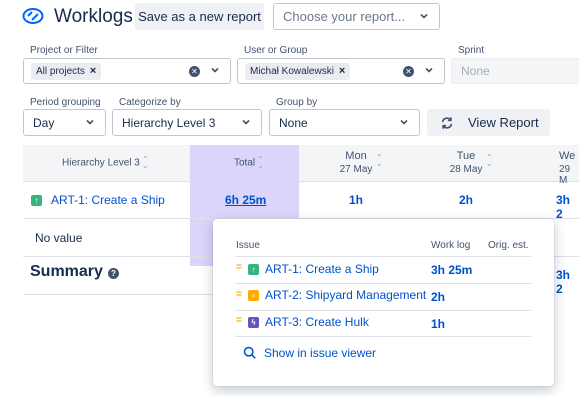 The image size is (579, 396). What do you see at coordinates (451, 245) in the screenshot?
I see `popup-col-worklog: Work log` at bounding box center [451, 245].